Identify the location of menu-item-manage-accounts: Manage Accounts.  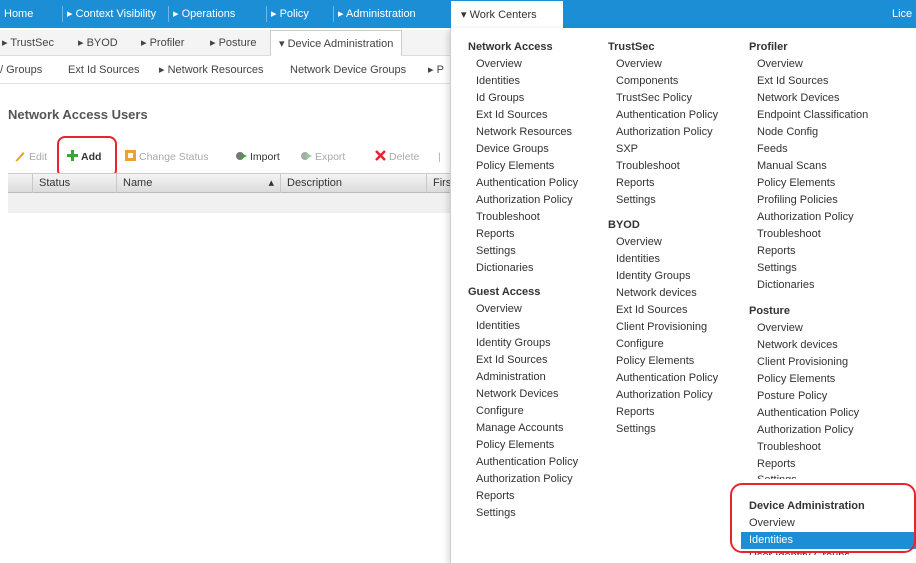
(523, 428).